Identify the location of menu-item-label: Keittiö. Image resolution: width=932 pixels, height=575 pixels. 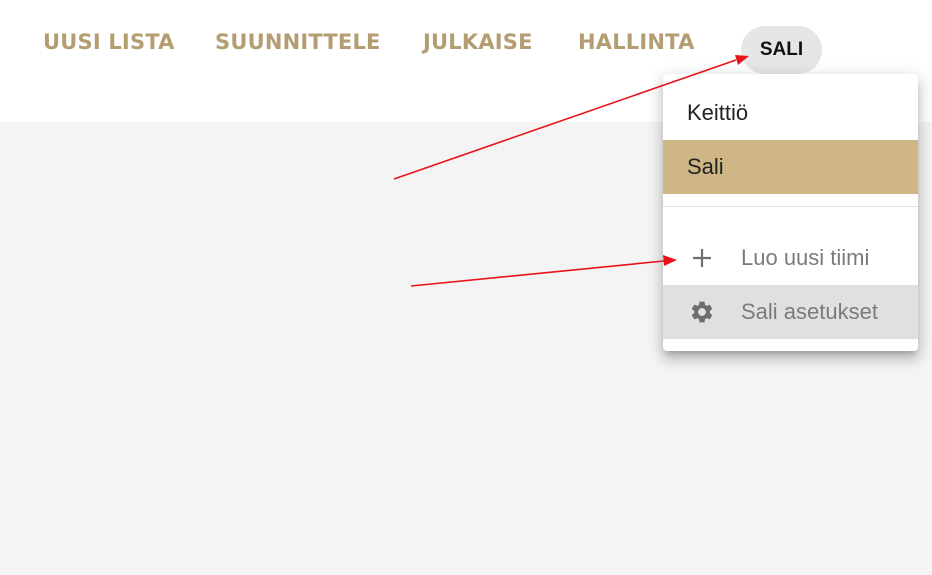
(718, 112).